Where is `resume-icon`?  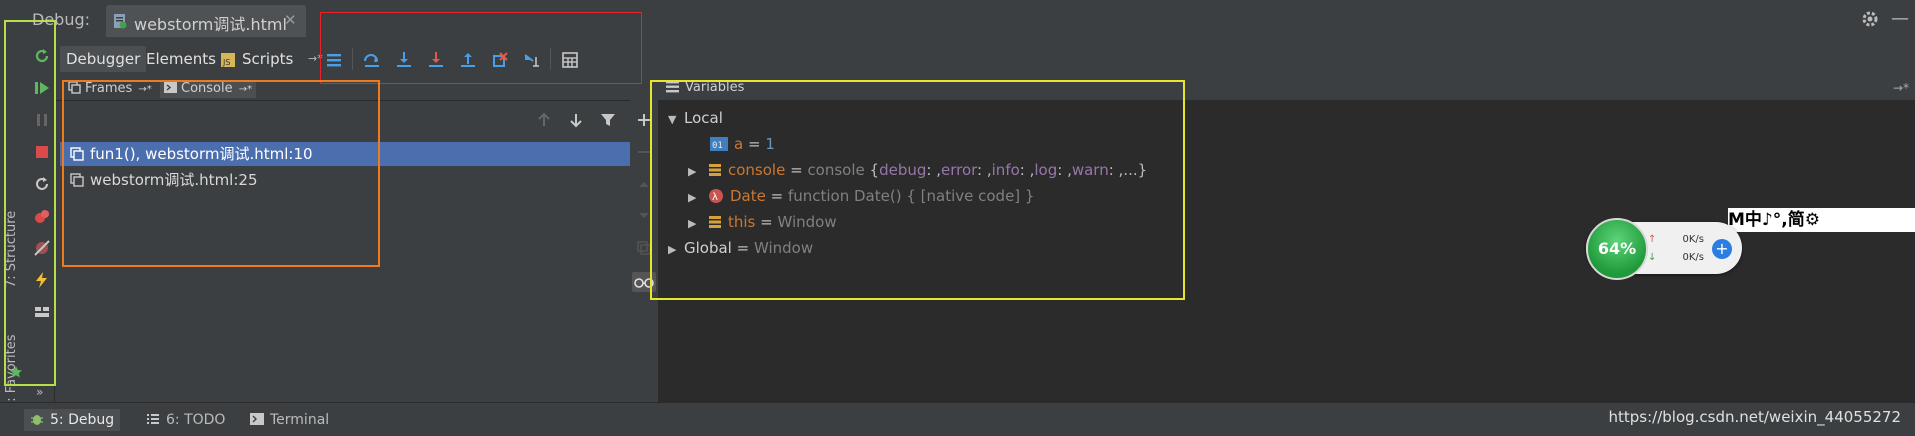
resume-icon is located at coordinates (42, 88).